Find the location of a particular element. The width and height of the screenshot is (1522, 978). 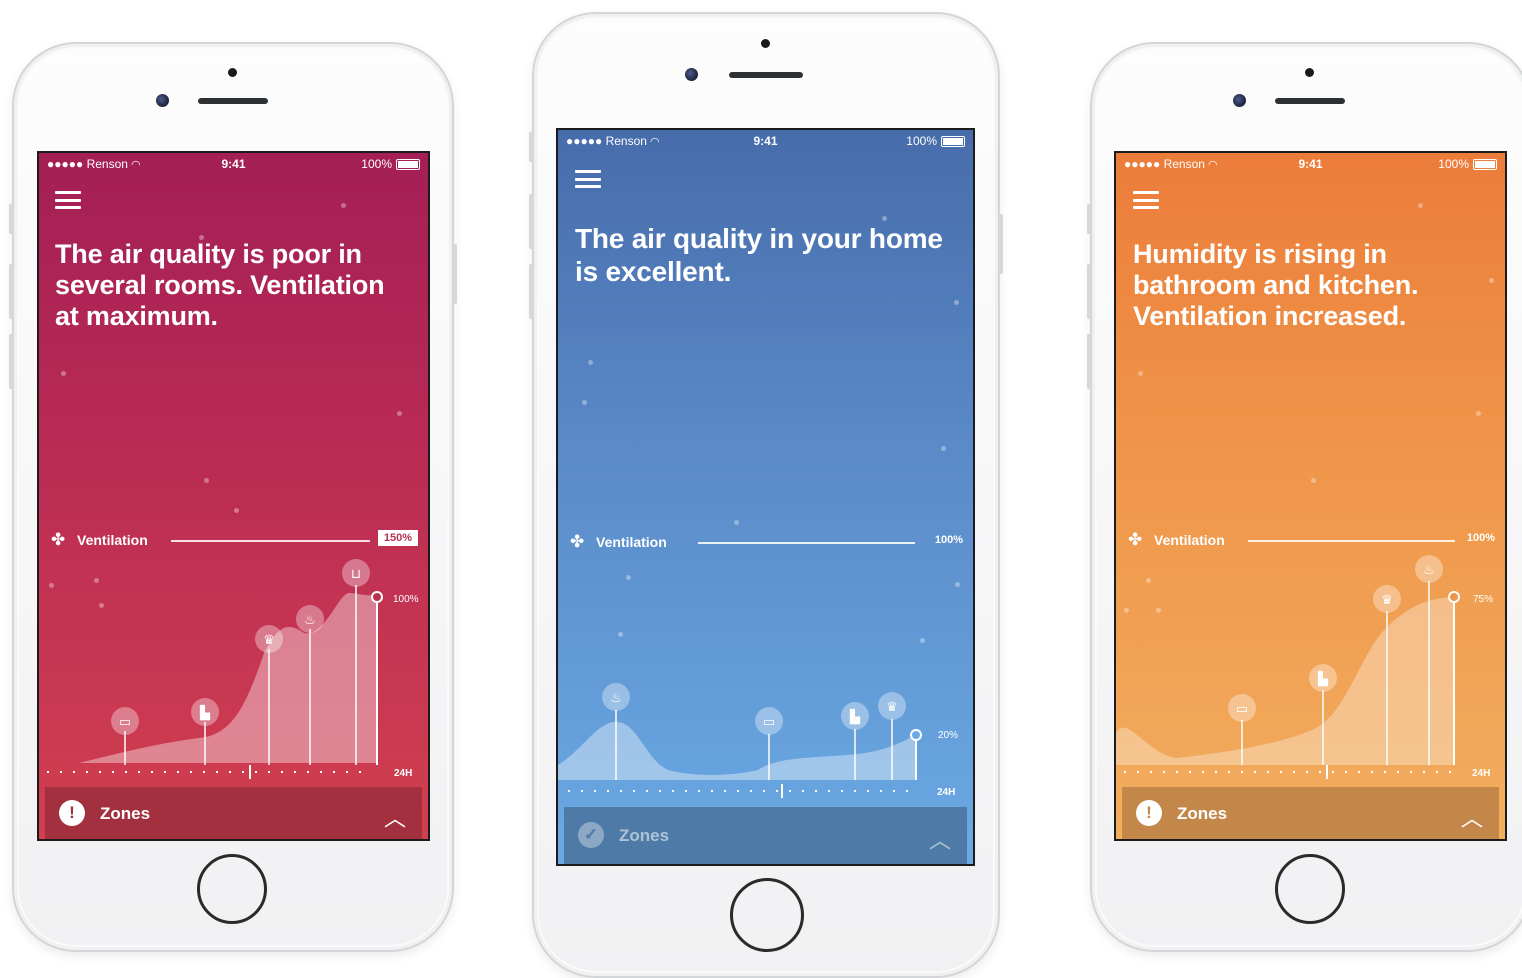

chart-level-label: 20% is located at coordinates (948, 735).